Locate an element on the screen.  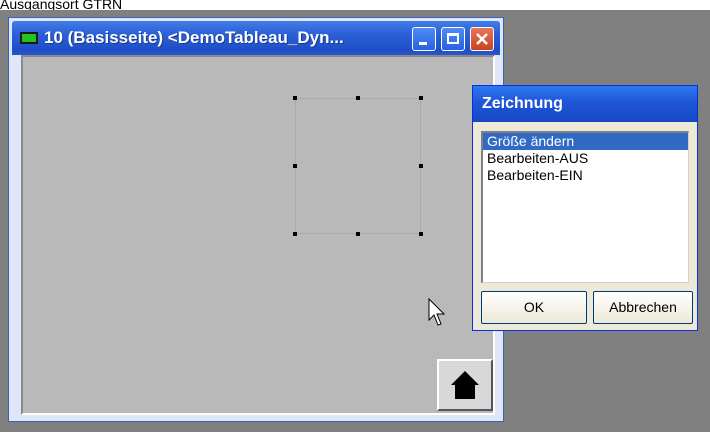
ok-button: OK is located at coordinates (534, 307).